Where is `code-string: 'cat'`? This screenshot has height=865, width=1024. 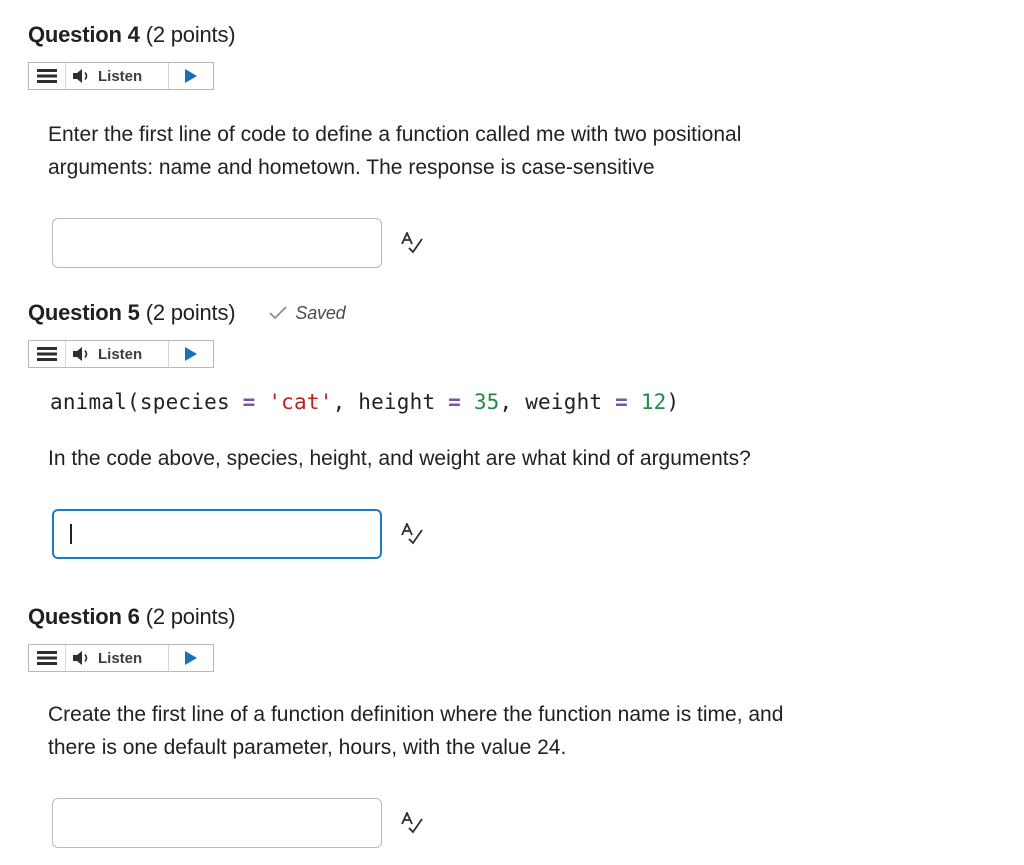 code-string: 'cat' is located at coordinates (300, 402).